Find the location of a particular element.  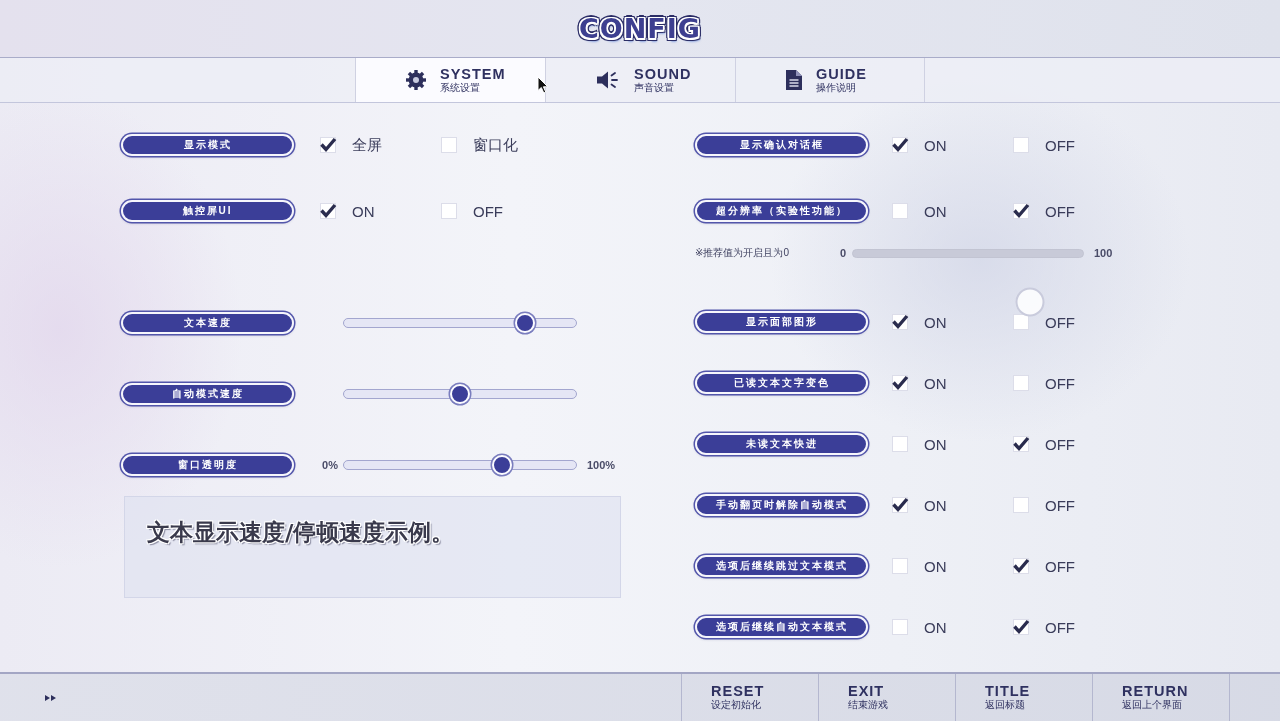

circle-icon is located at coordinates (1030, 302).